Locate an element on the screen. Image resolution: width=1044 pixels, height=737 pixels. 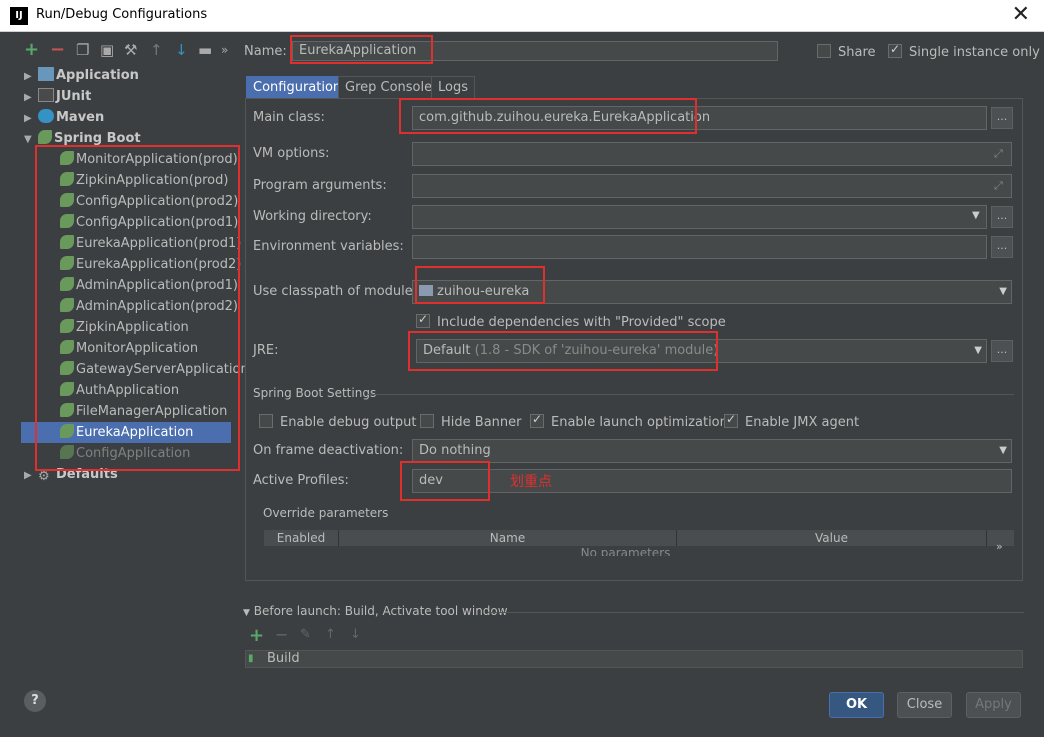
column-header-name: Name is located at coordinates (508, 538).